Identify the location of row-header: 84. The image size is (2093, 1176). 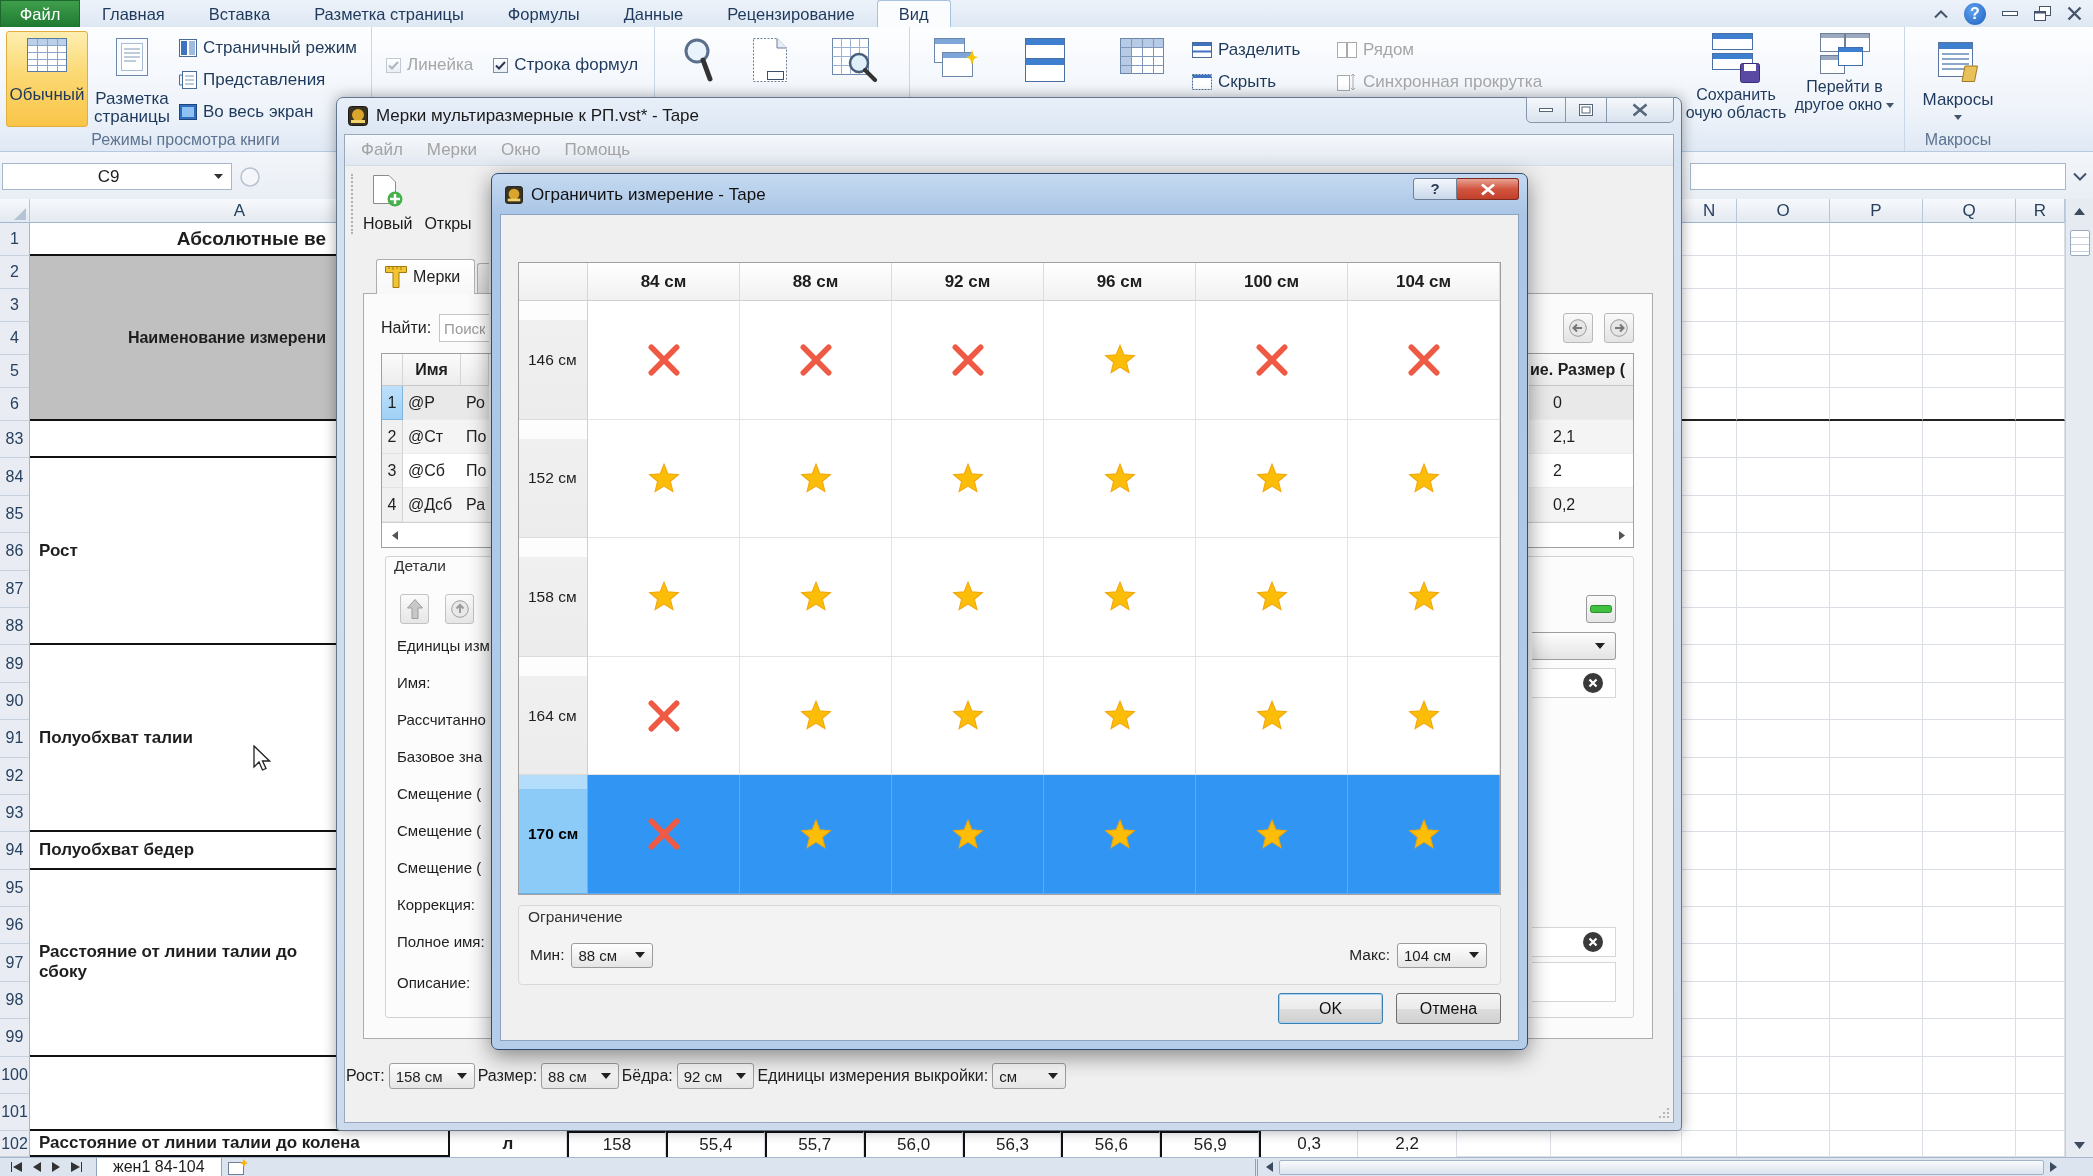
(15, 477).